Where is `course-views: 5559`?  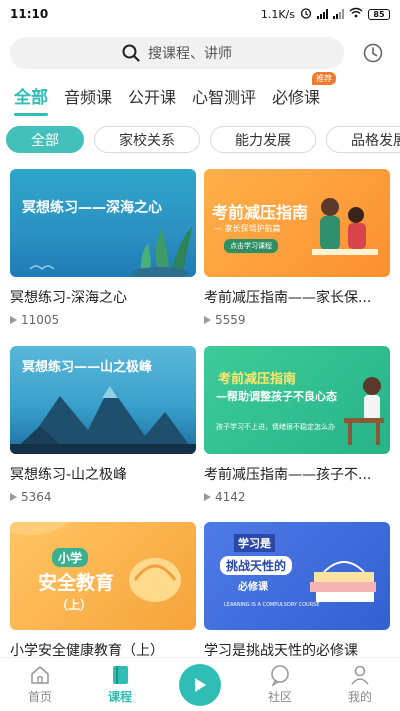 course-views: 5559 is located at coordinates (297, 320).